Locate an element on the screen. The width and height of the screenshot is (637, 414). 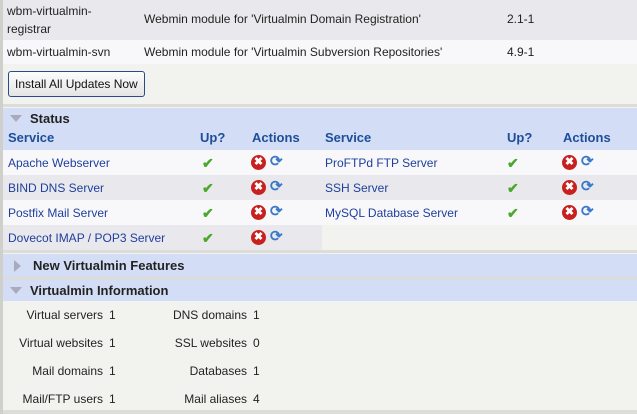
info-label: Virtual websites is located at coordinates (61, 343).